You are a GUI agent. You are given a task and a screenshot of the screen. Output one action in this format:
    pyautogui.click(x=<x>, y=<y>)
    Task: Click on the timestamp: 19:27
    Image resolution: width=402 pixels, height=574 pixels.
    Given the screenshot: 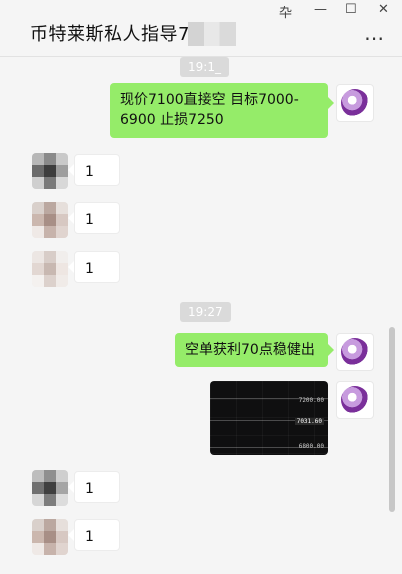 What is the action you would take?
    pyautogui.click(x=205, y=312)
    